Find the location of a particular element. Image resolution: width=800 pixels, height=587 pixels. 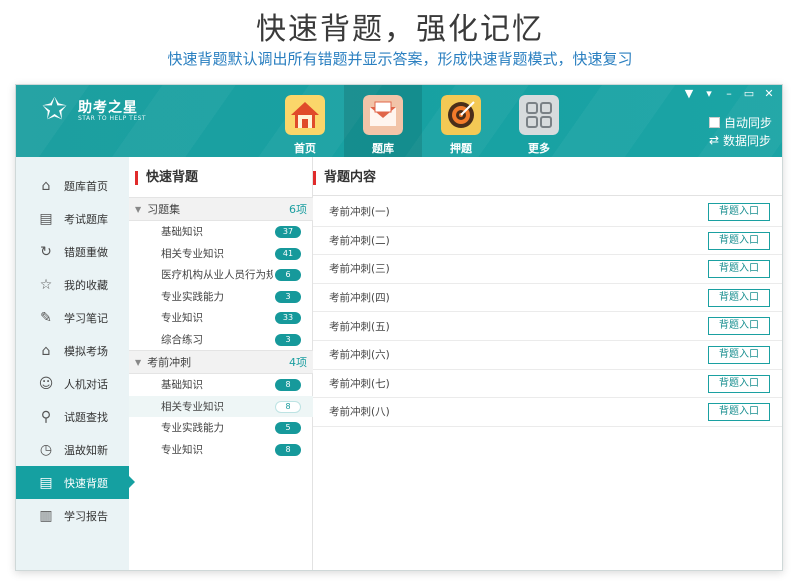

sidebar-item-label: 模拟考场 is located at coordinates (86, 351).